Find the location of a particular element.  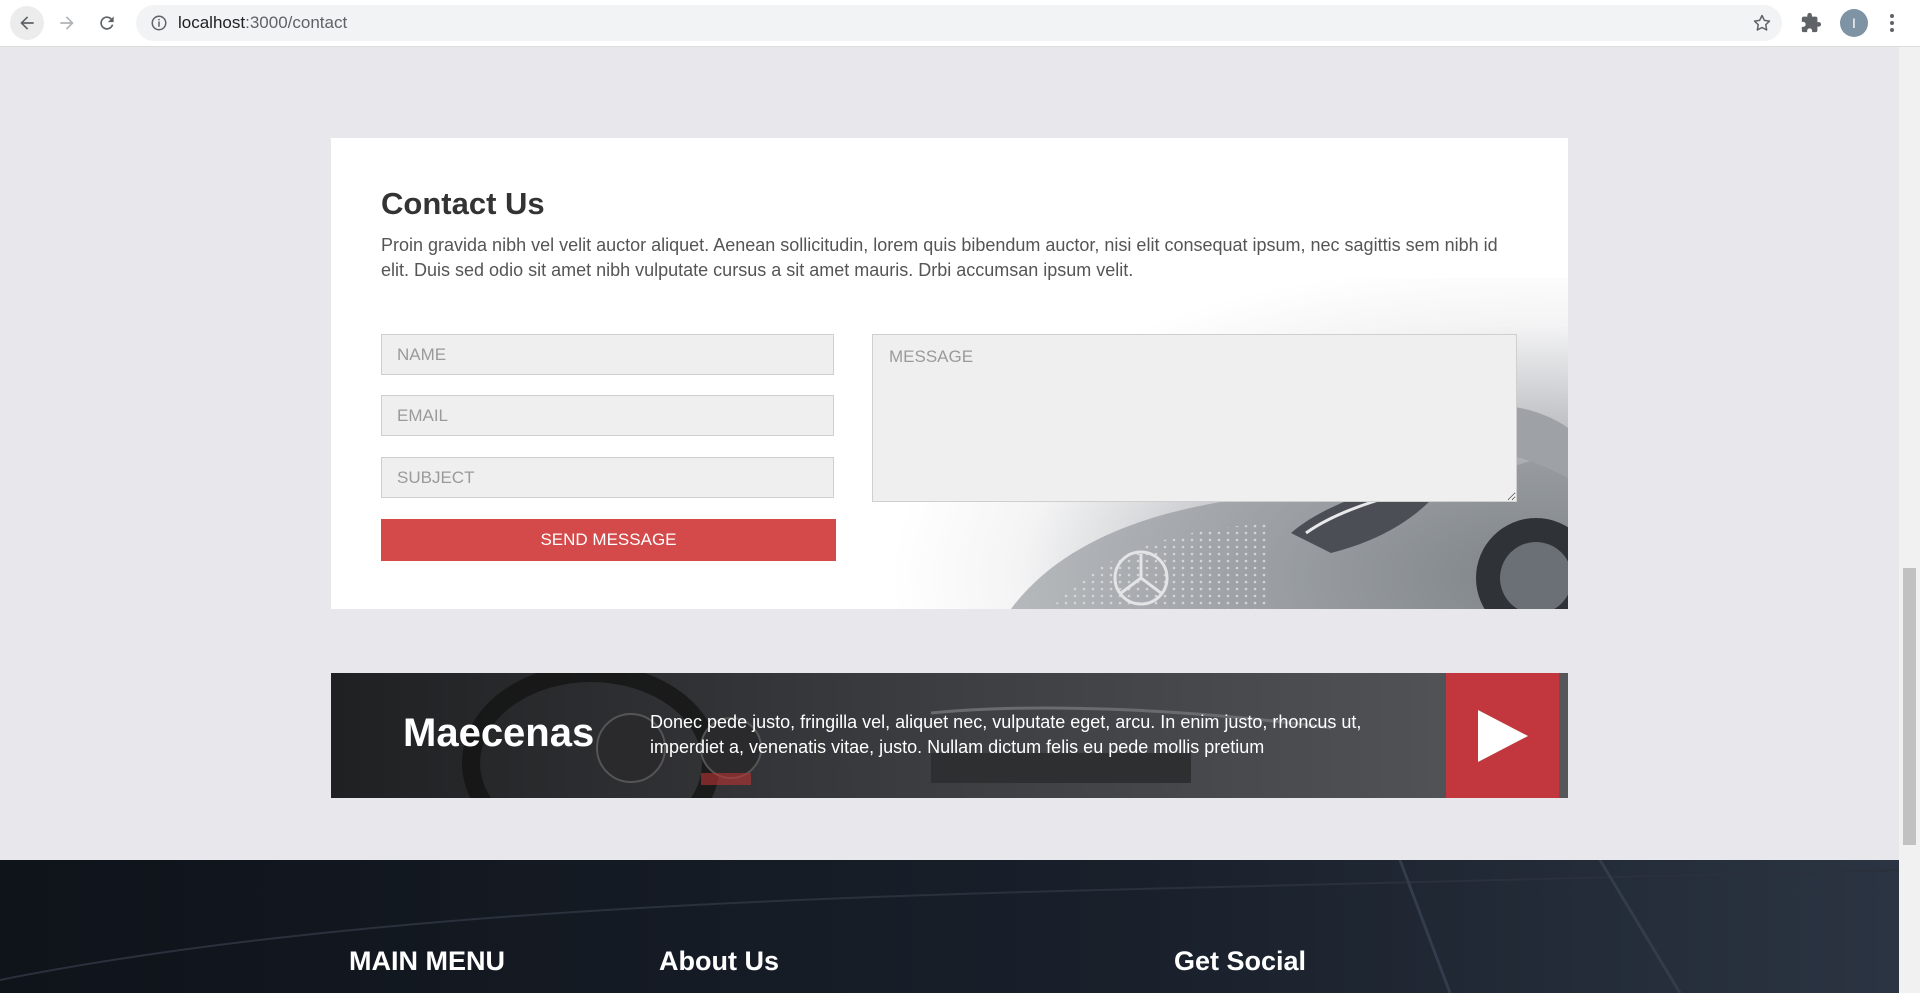

footer-background-image is located at coordinates (949, 926).